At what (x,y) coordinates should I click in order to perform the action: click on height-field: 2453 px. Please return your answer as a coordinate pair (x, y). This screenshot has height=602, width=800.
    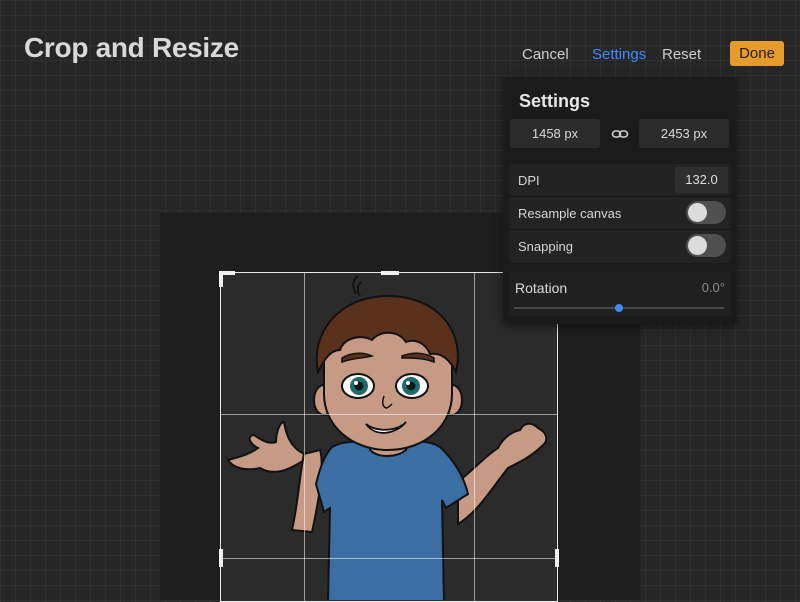
    Looking at the image, I should click on (684, 133).